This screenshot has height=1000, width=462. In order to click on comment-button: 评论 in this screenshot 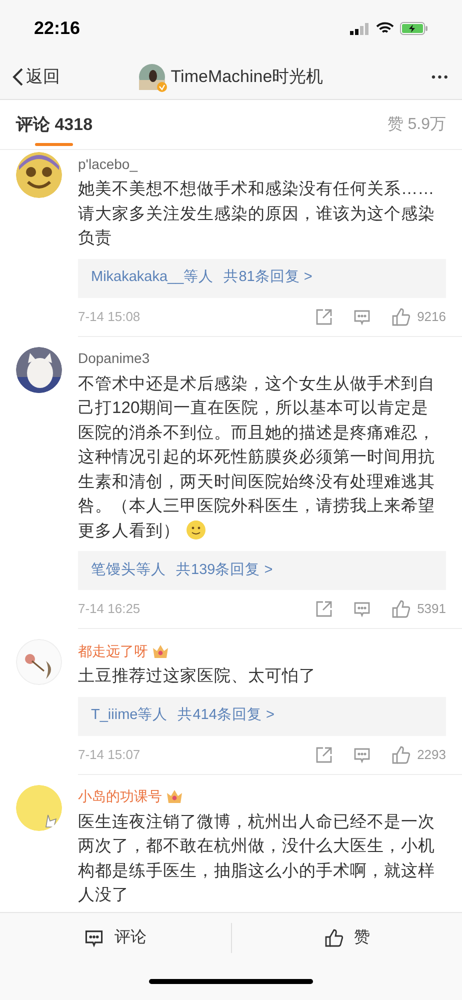, I will do `click(116, 938)`.